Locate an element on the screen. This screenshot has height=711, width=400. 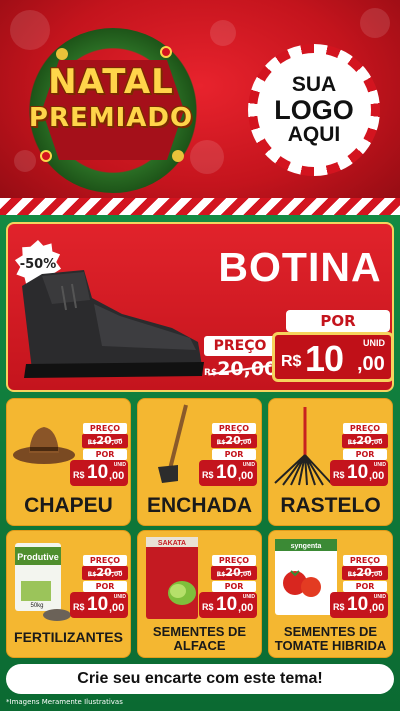
featured-title: BOTINA is located at coordinates (300, 267).